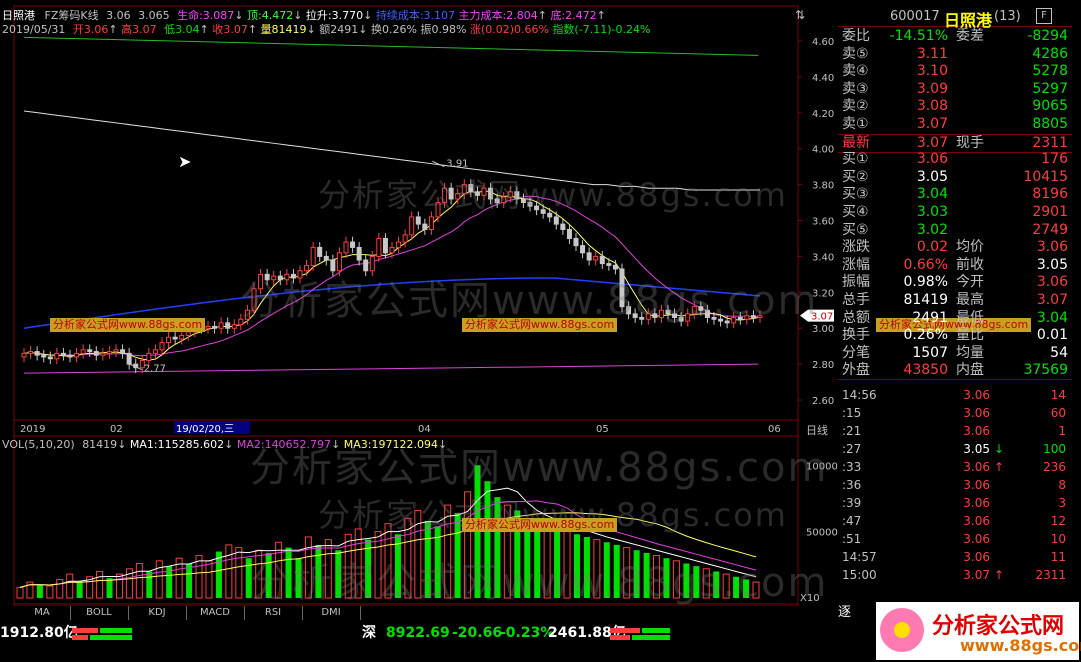 The image size is (1081, 662). Describe the element at coordinates (1050, 212) in the screenshot. I see `buy-volume: 2901` at that location.